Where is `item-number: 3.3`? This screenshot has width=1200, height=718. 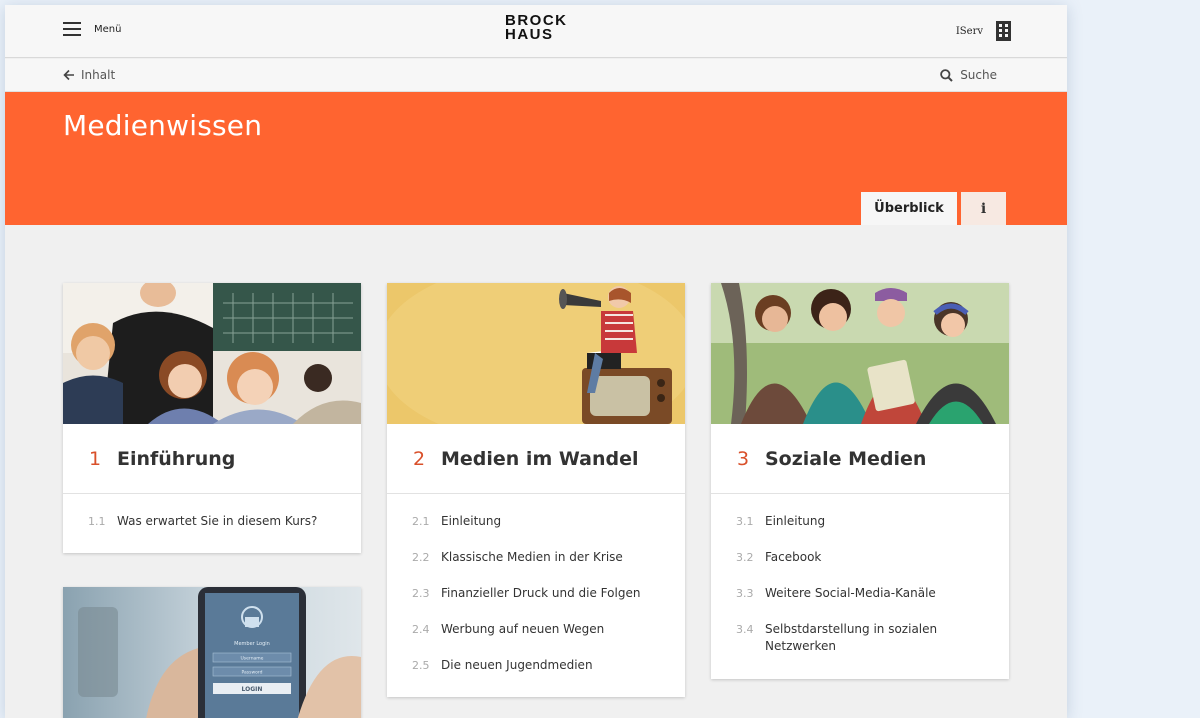
item-number: 3.3 is located at coordinates (745, 593).